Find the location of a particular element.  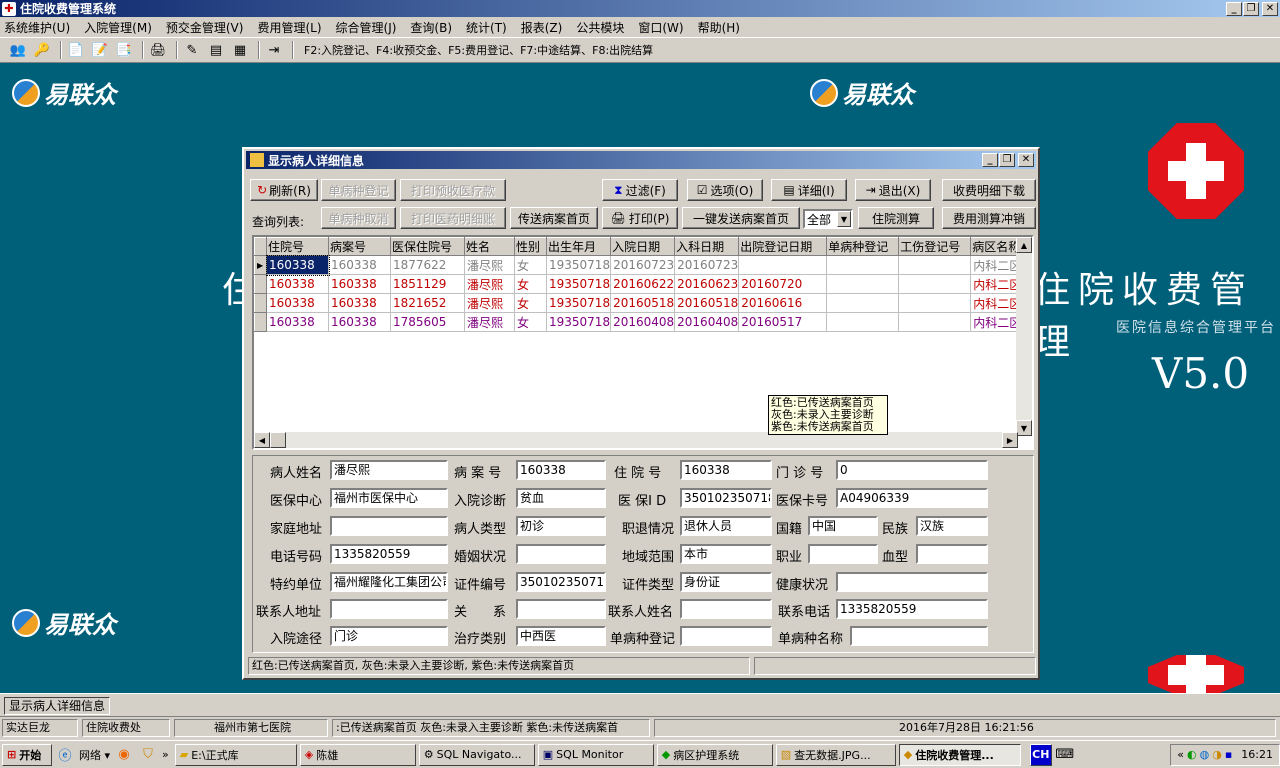

menu-system: 系统维护(U) is located at coordinates (37, 27).